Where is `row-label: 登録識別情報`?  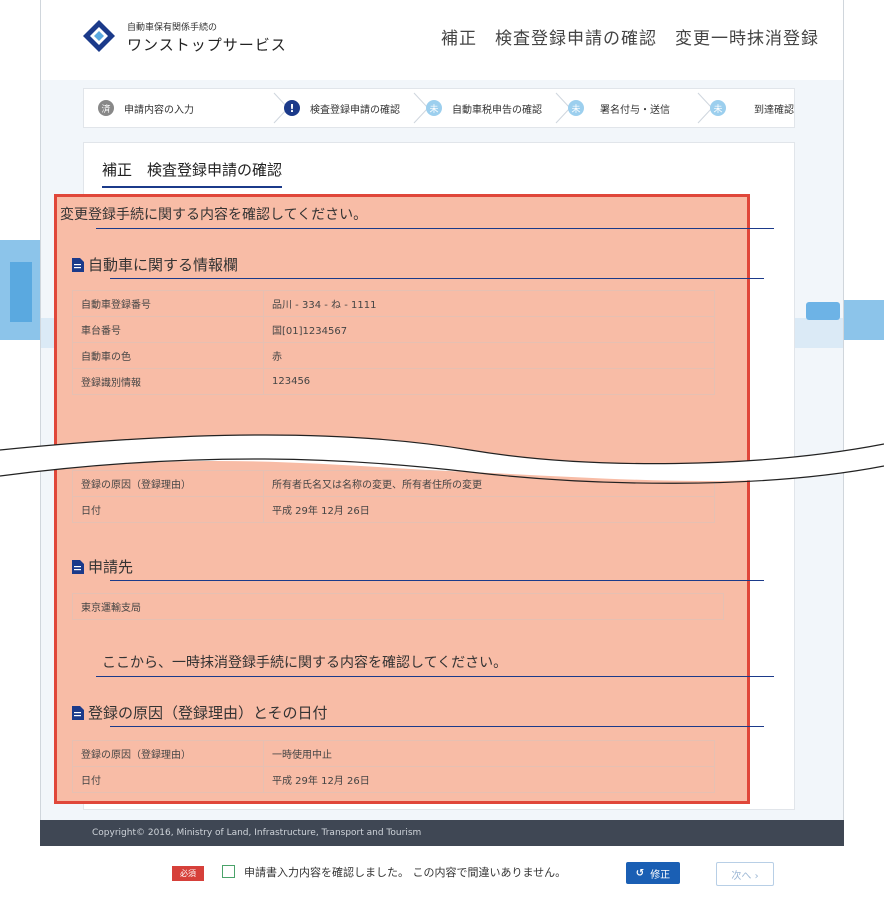 row-label: 登録識別情報 is located at coordinates (168, 381).